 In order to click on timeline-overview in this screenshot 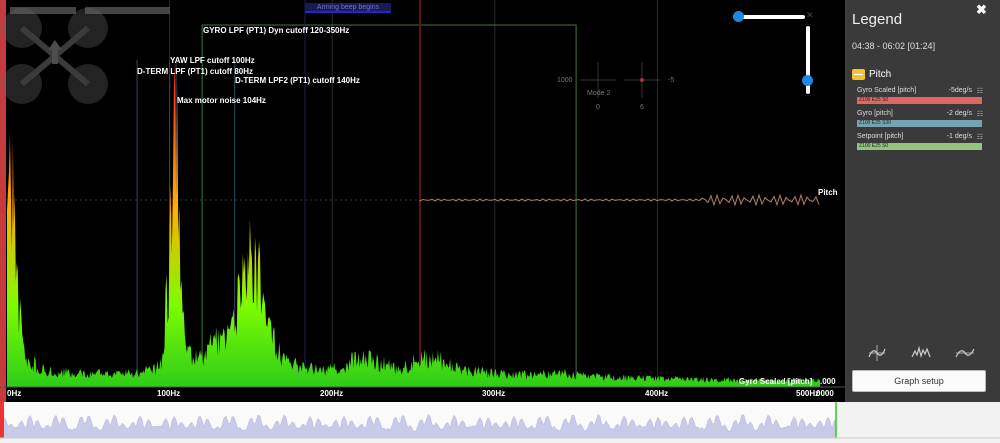, I will do `click(500, 422)`.